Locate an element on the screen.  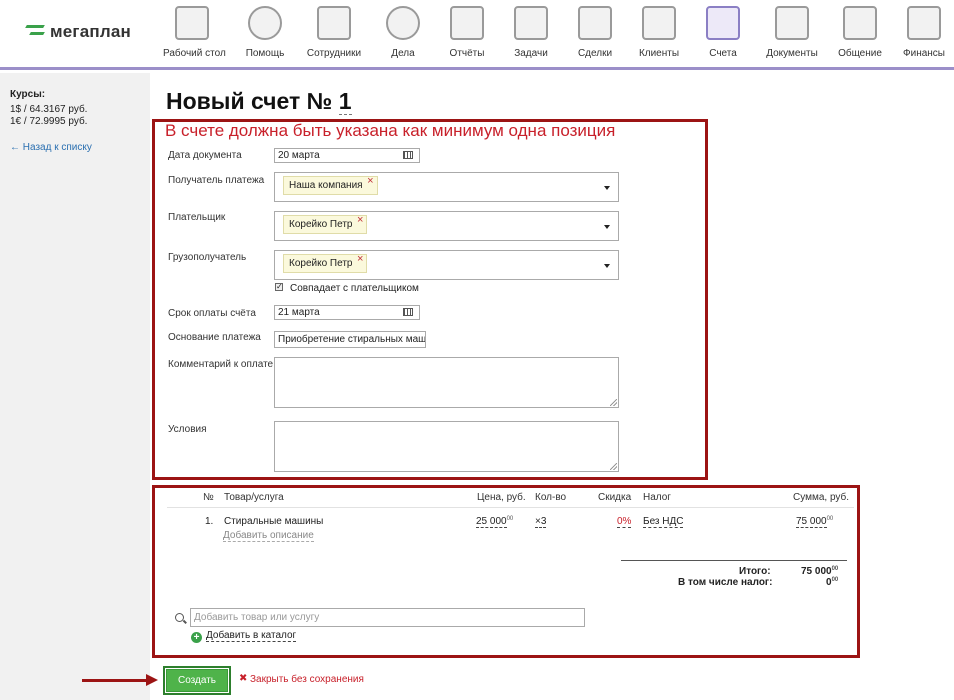
logo-mark-icon is located at coordinates (37, 31).